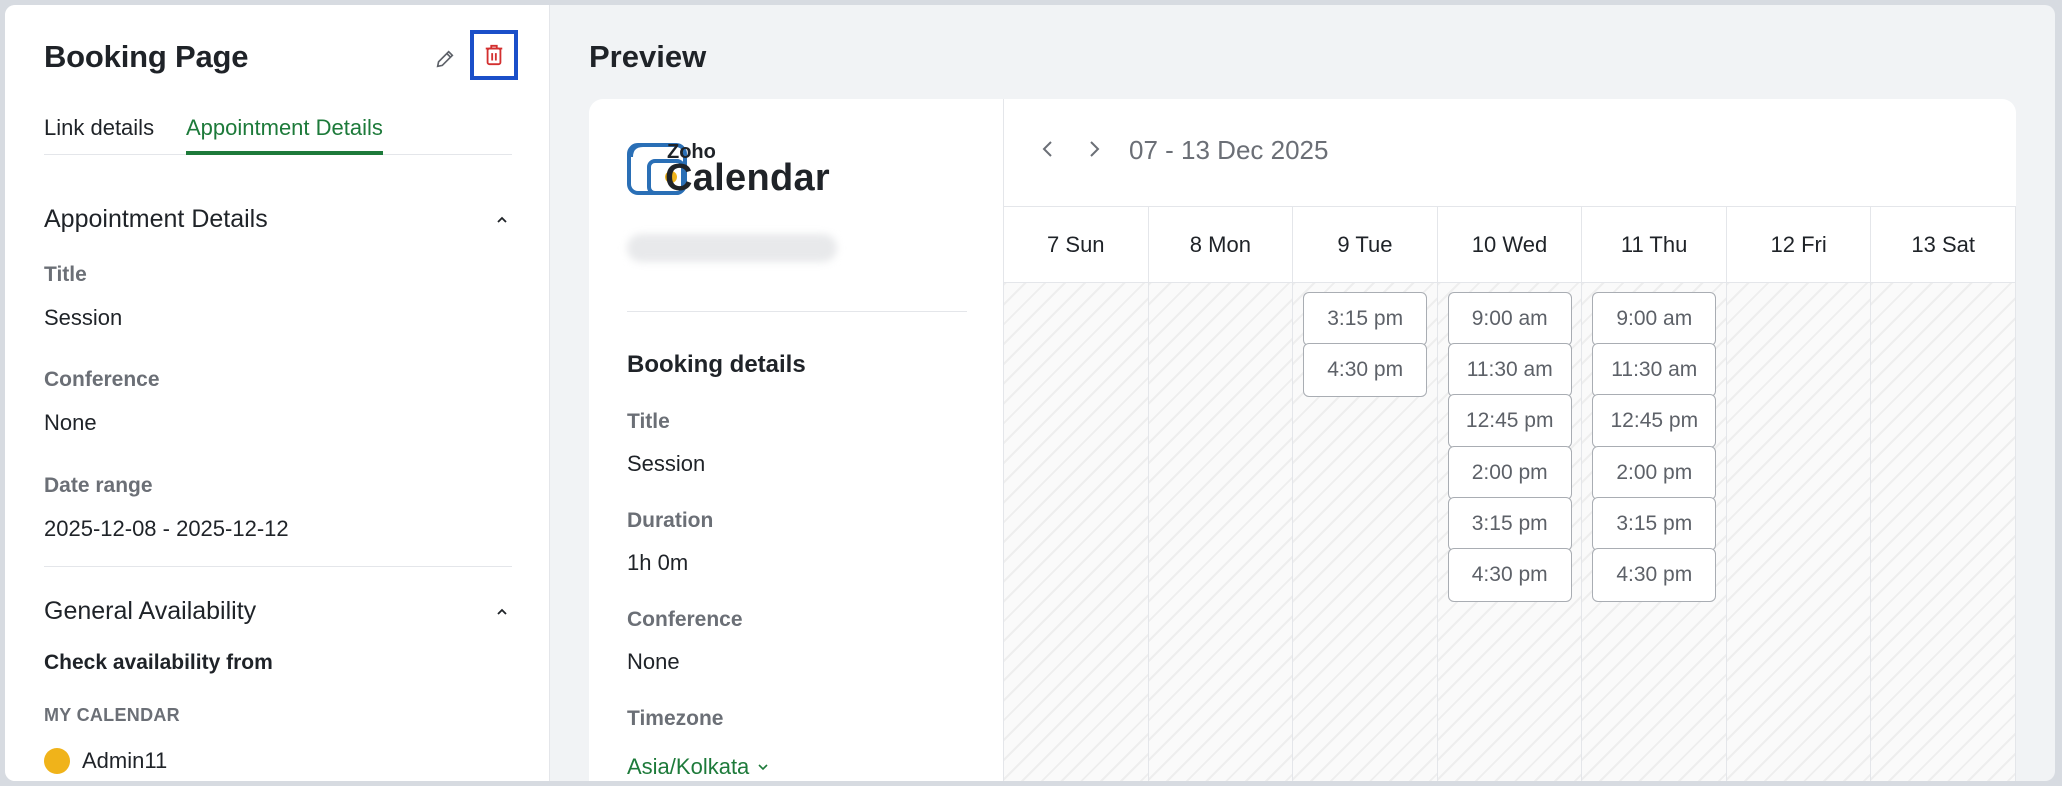 This screenshot has width=2062, height=786. Describe the element at coordinates (150, 611) in the screenshot. I see `general-availability-heading: General Availability` at that location.